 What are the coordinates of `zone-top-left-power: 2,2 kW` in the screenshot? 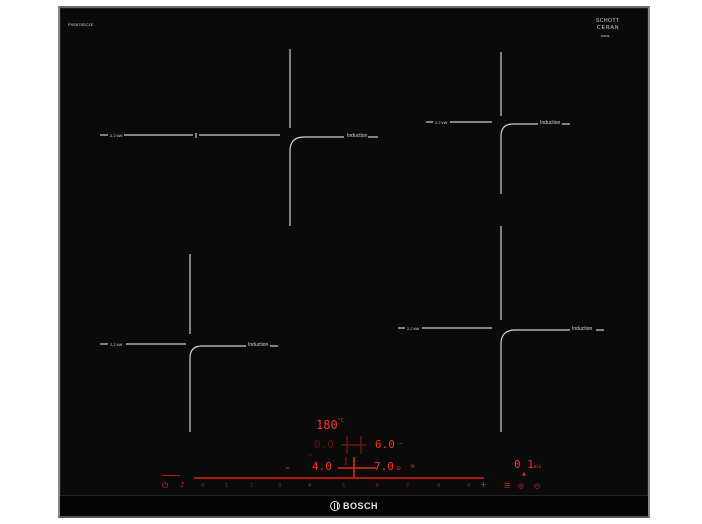 It's located at (116, 135).